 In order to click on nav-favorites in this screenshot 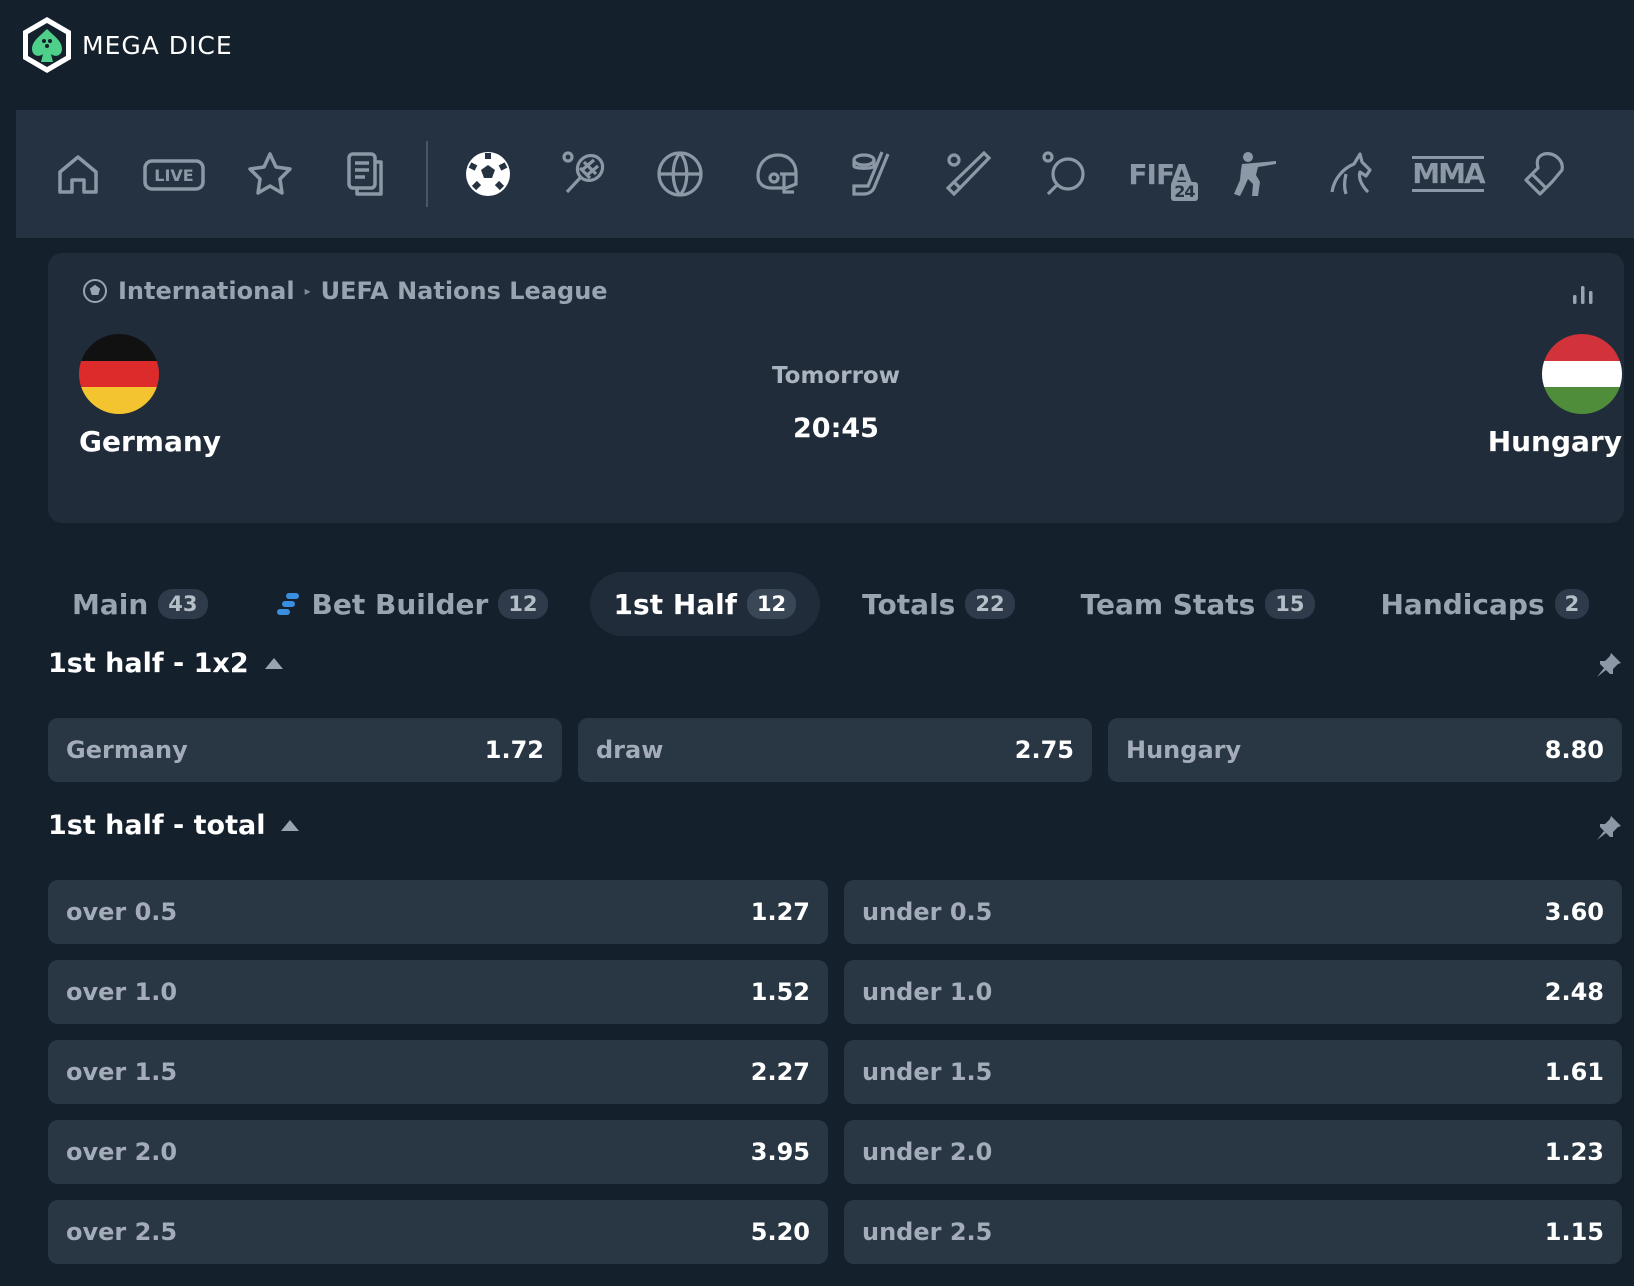, I will do `click(270, 174)`.